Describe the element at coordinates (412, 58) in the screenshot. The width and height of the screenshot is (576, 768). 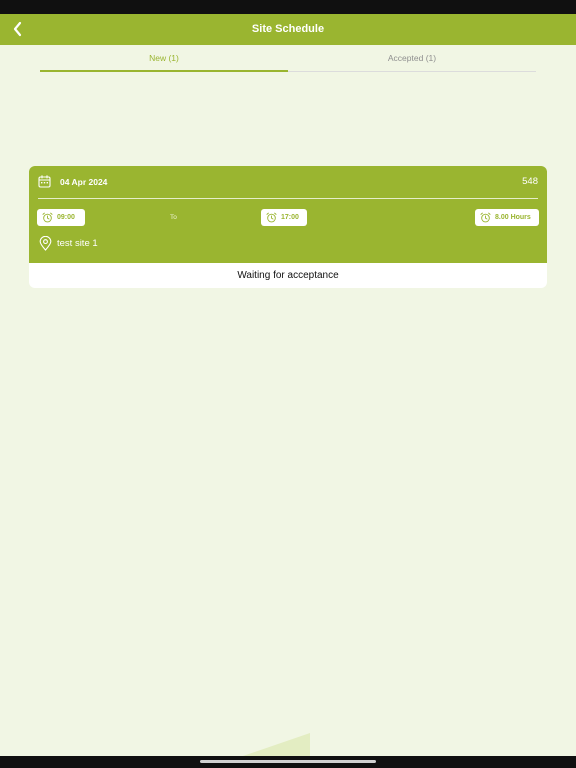
I see `tab-accepted: Accepted (1)` at that location.